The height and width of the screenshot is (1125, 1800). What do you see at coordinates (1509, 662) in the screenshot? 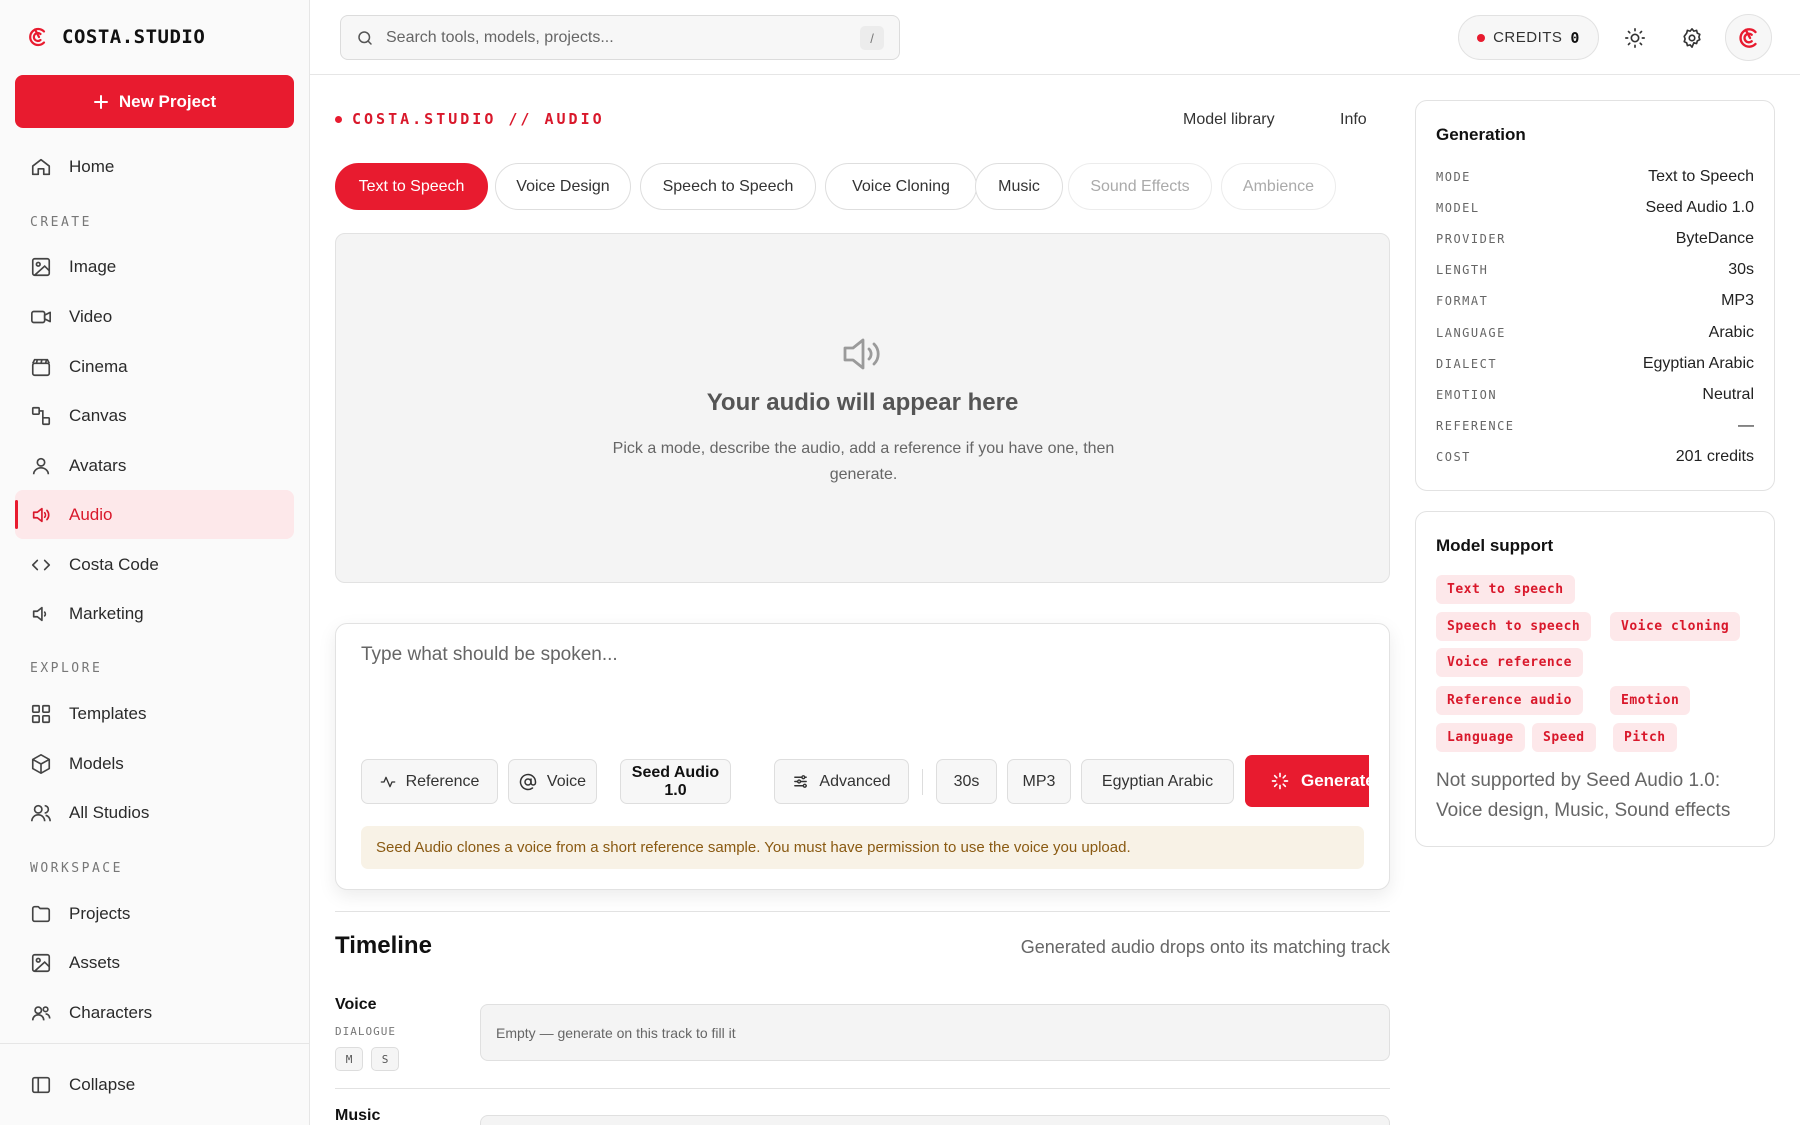
I see `support-tag: Voice reference` at bounding box center [1509, 662].